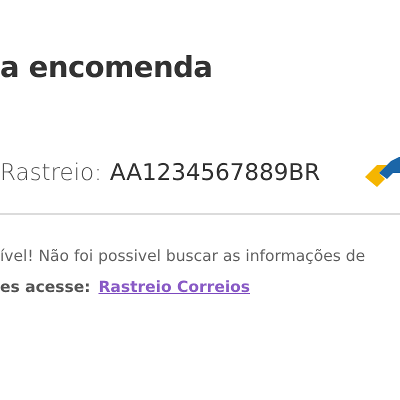  What do you see at coordinates (174, 288) in the screenshot?
I see `tracking-link: Rastreio Correios` at bounding box center [174, 288].